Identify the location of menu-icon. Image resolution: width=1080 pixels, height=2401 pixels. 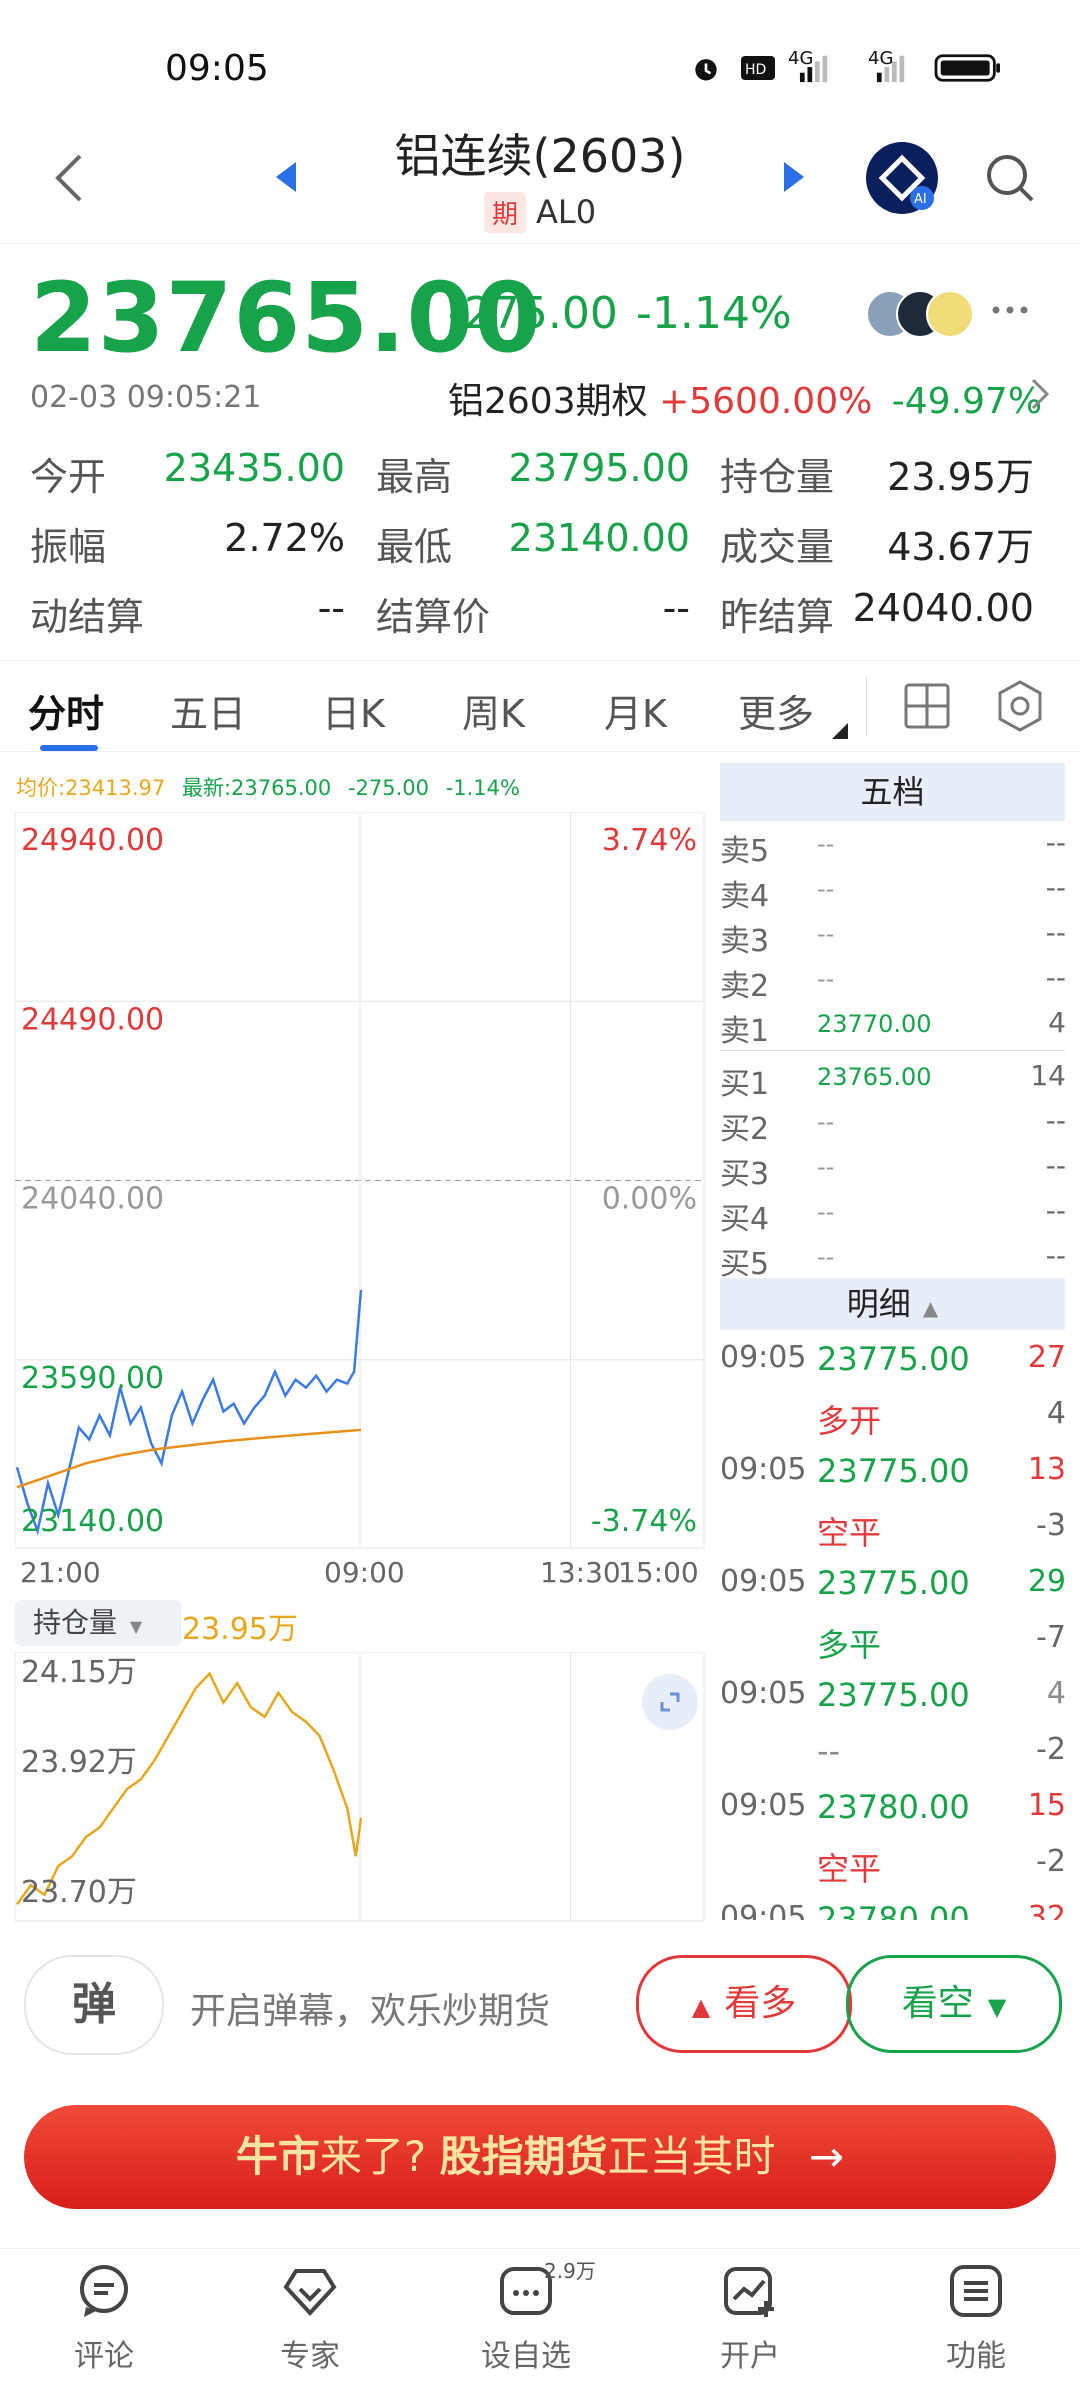
(976, 2291).